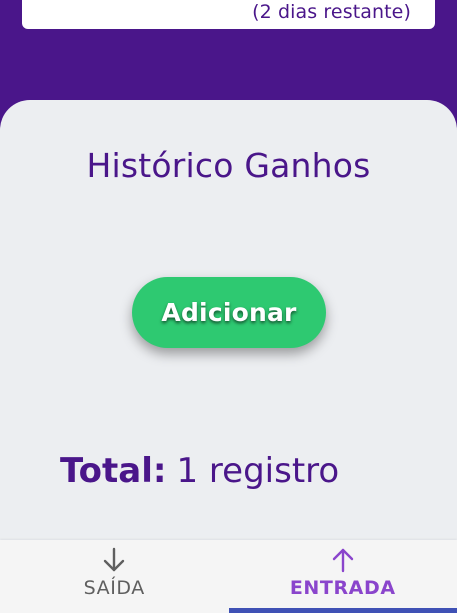 The image size is (457, 613). I want to click on arrow-up-icon, so click(342, 560).